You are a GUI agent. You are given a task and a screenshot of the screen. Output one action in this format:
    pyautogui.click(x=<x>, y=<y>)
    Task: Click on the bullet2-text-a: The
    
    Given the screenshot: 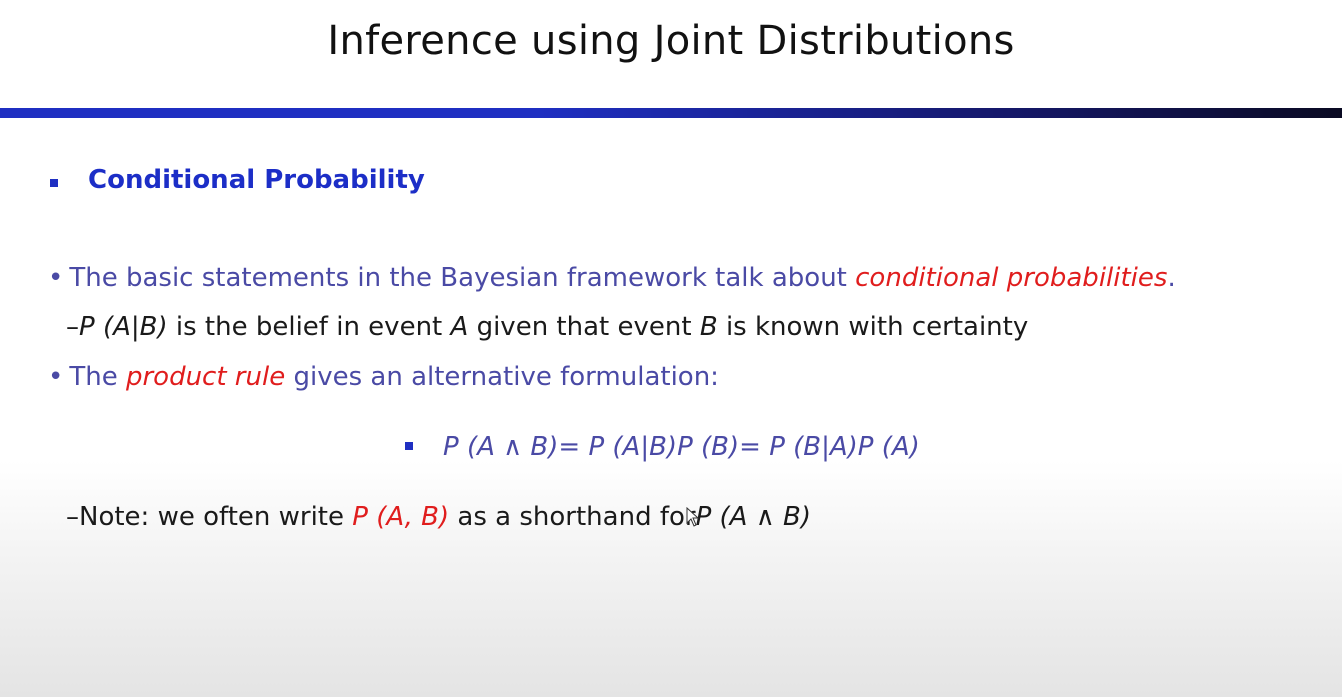 What is the action you would take?
    pyautogui.click(x=93, y=377)
    